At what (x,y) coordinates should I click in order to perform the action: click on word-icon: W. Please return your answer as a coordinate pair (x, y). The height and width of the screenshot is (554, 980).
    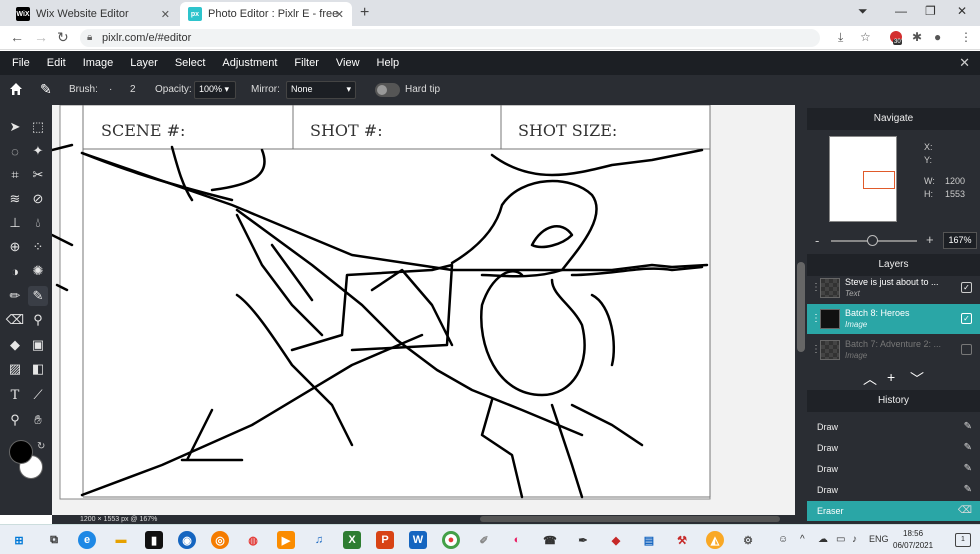
    Looking at the image, I should click on (418, 540).